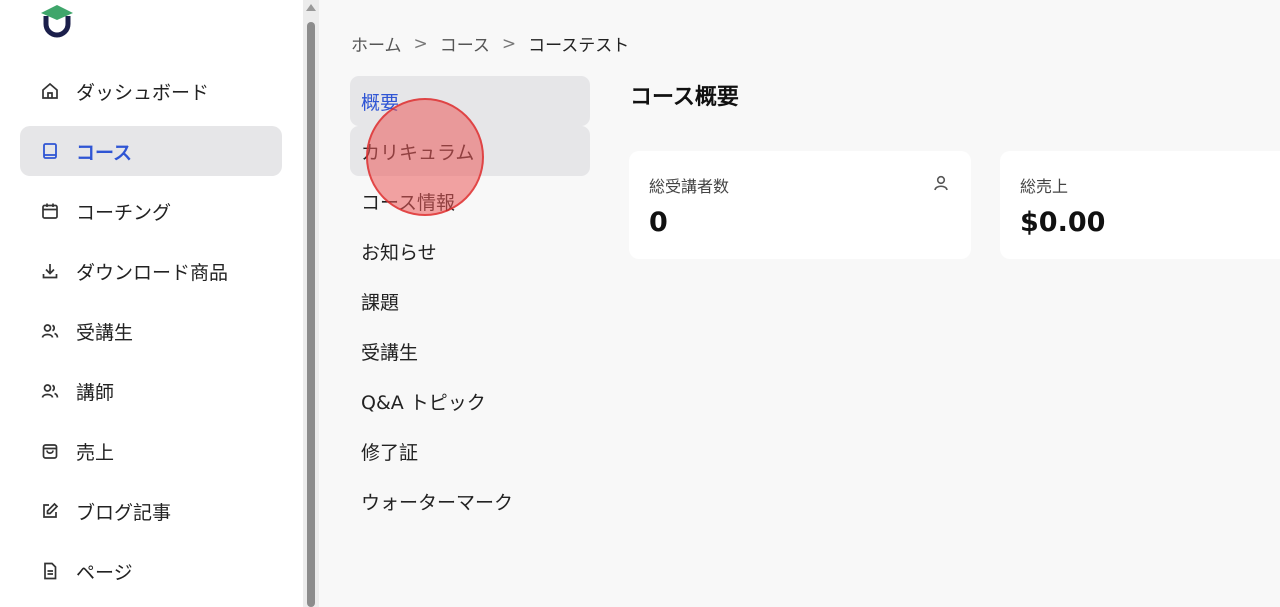  What do you see at coordinates (1044, 186) in the screenshot?
I see `stat-label: 総売上` at bounding box center [1044, 186].